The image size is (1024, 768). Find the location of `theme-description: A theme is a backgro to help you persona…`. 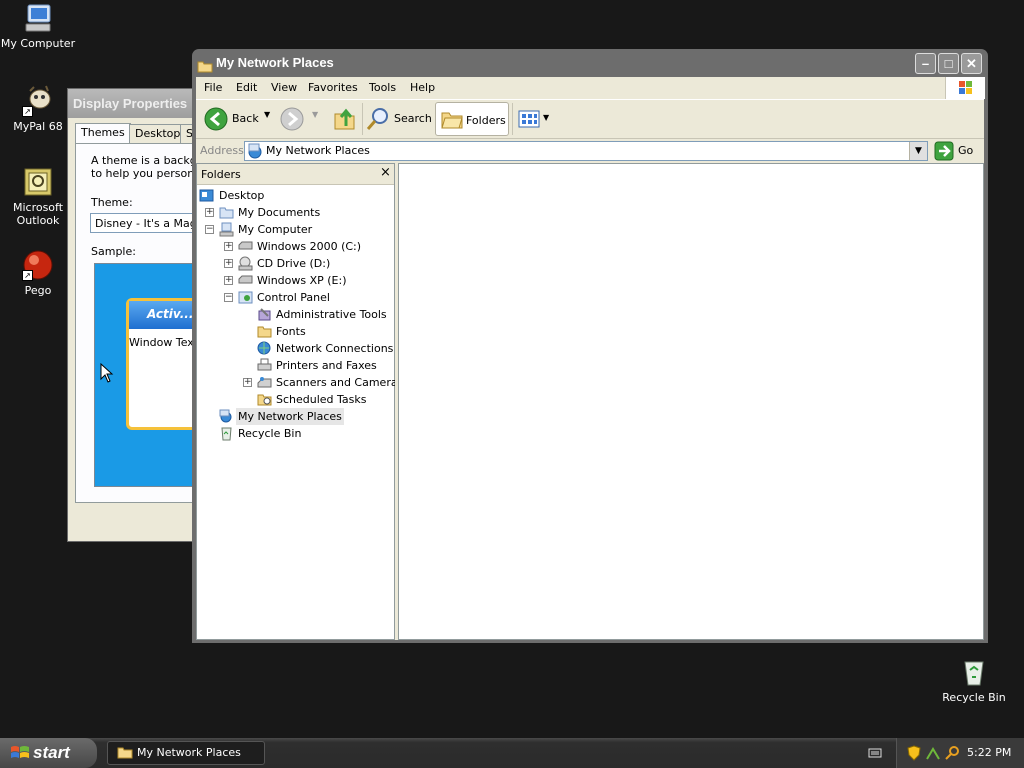

theme-description: A theme is a backgro to help you persona… is located at coordinates (149, 167).